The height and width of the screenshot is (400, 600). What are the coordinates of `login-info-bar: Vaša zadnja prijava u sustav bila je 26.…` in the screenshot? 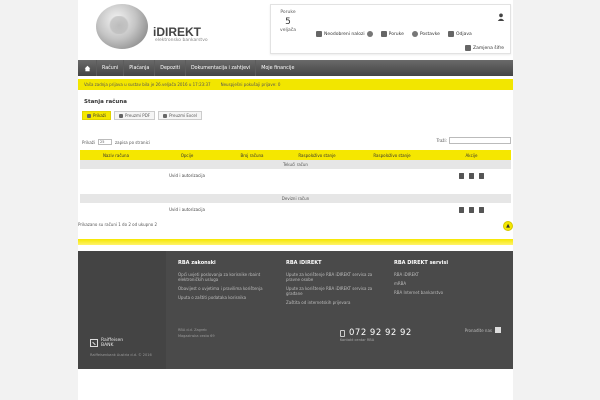 It's located at (295, 84).